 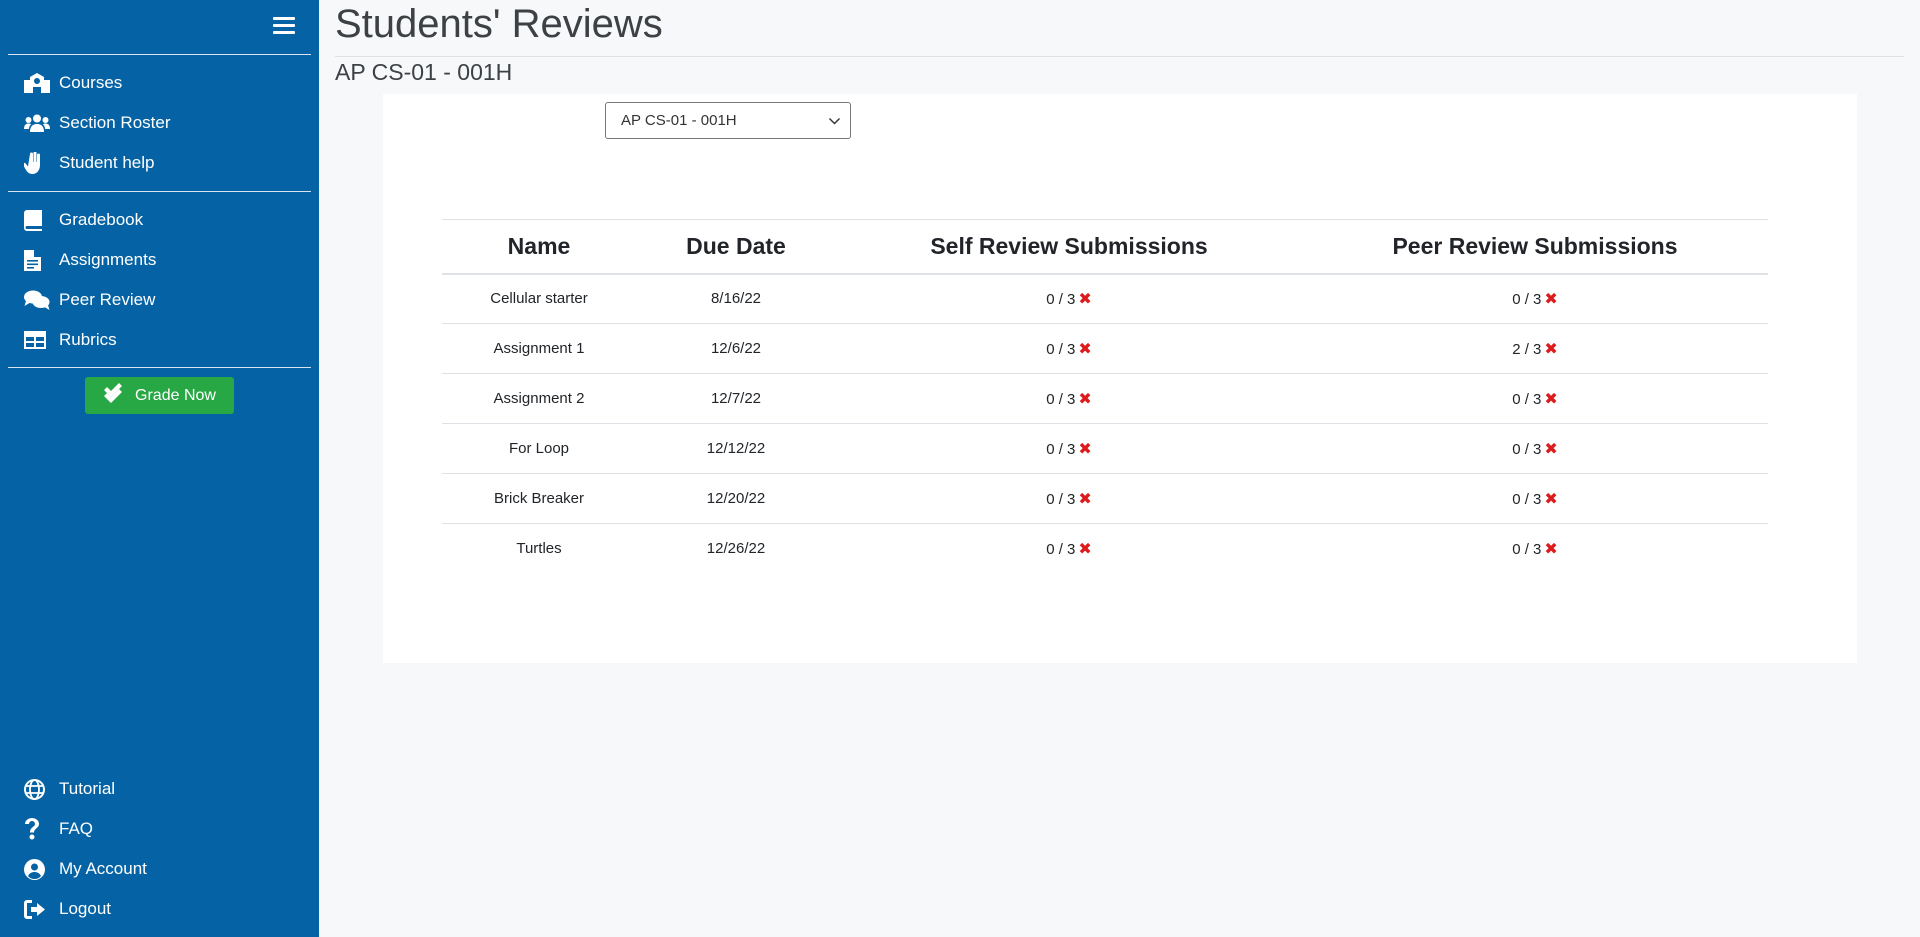 I want to click on assignment-name: Assignment 2, so click(x=539, y=398).